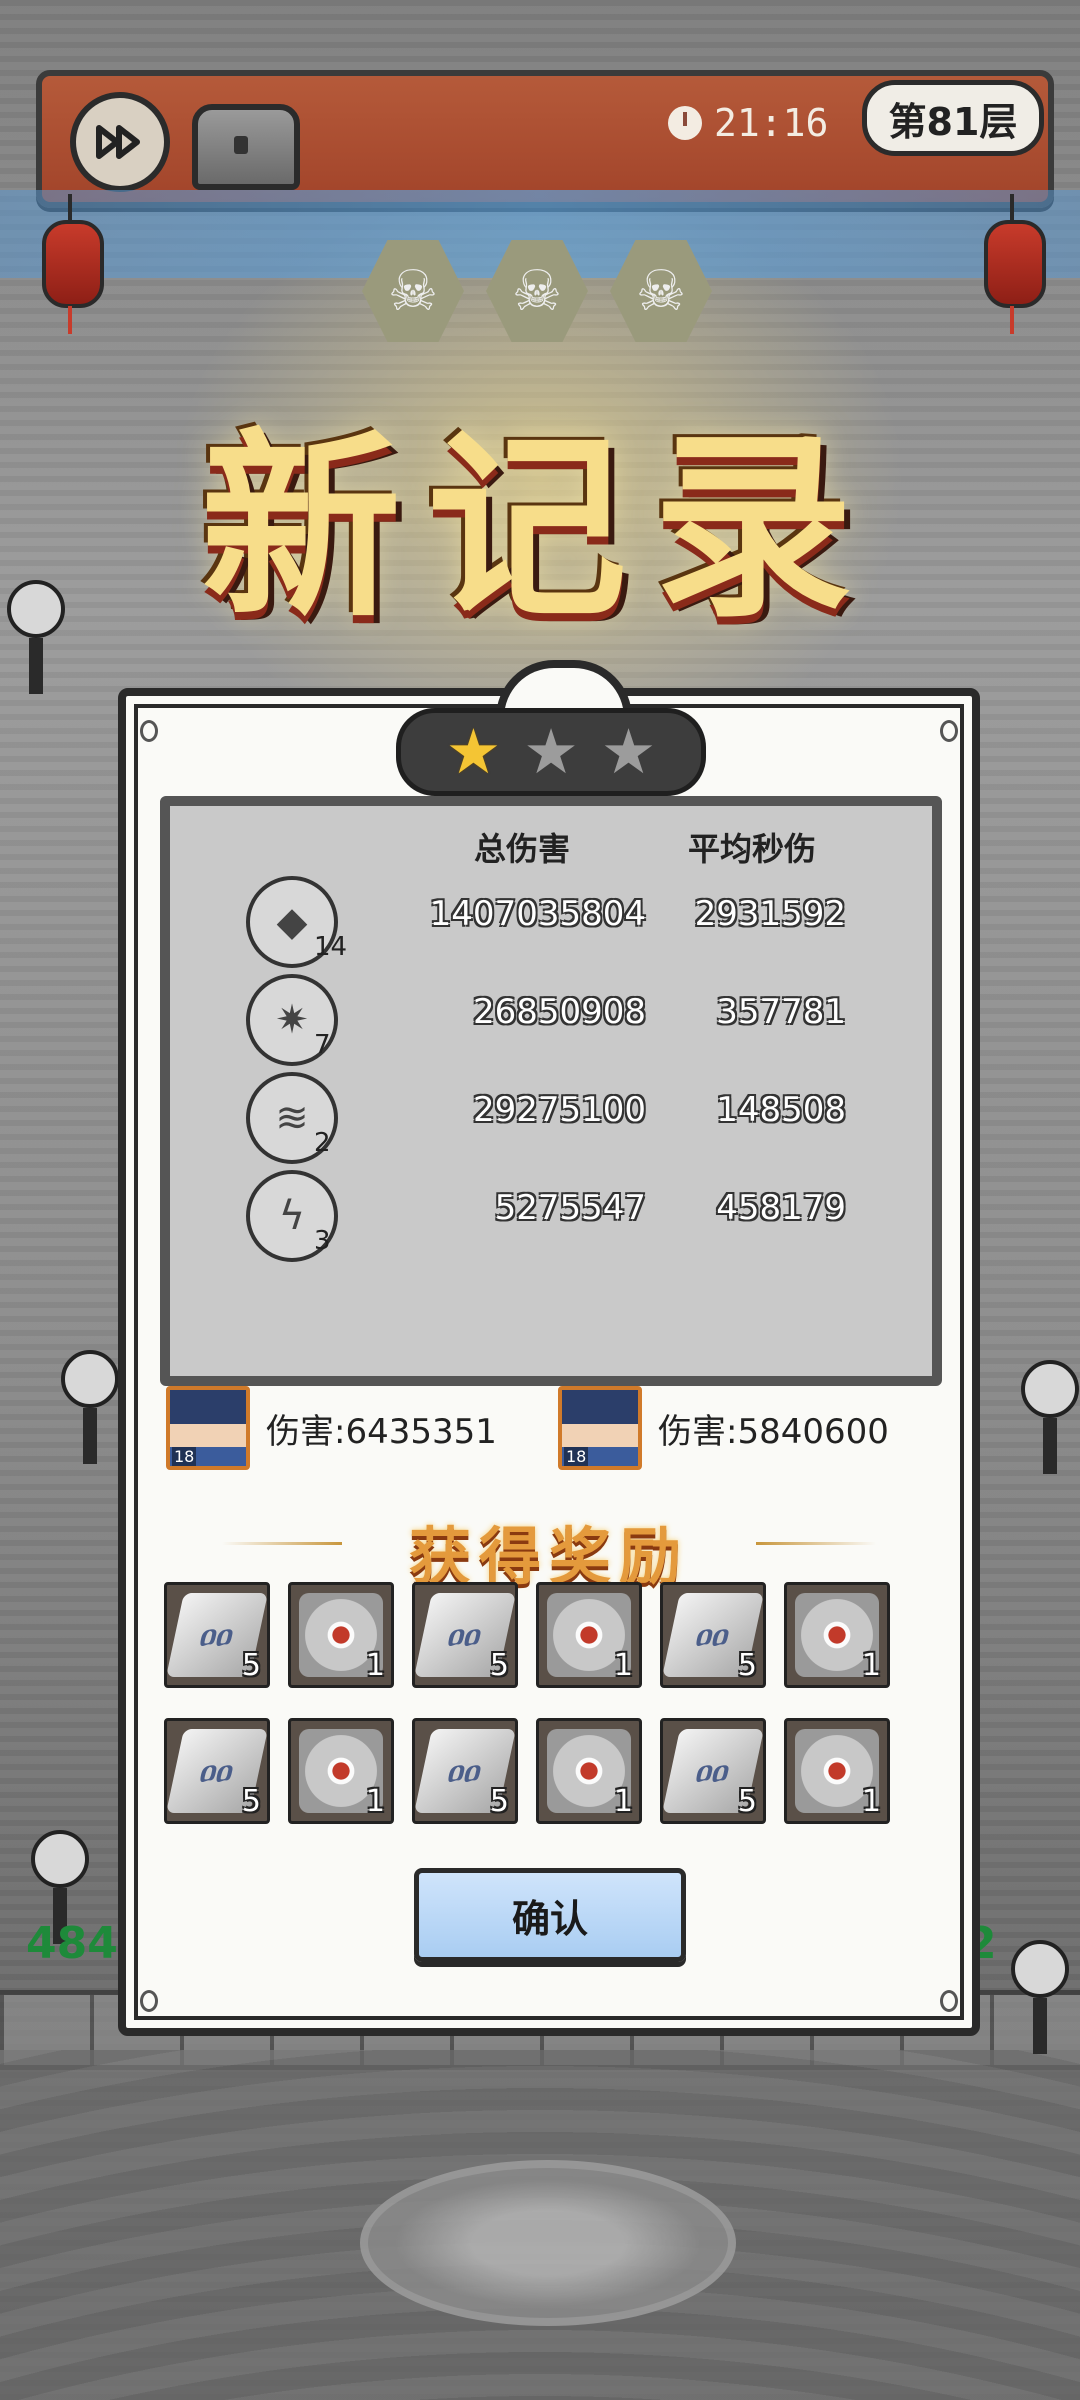 Image resolution: width=1080 pixels, height=2400 pixels. Describe the element at coordinates (322, 1143) in the screenshot. I see `skill-count: 2` at that location.